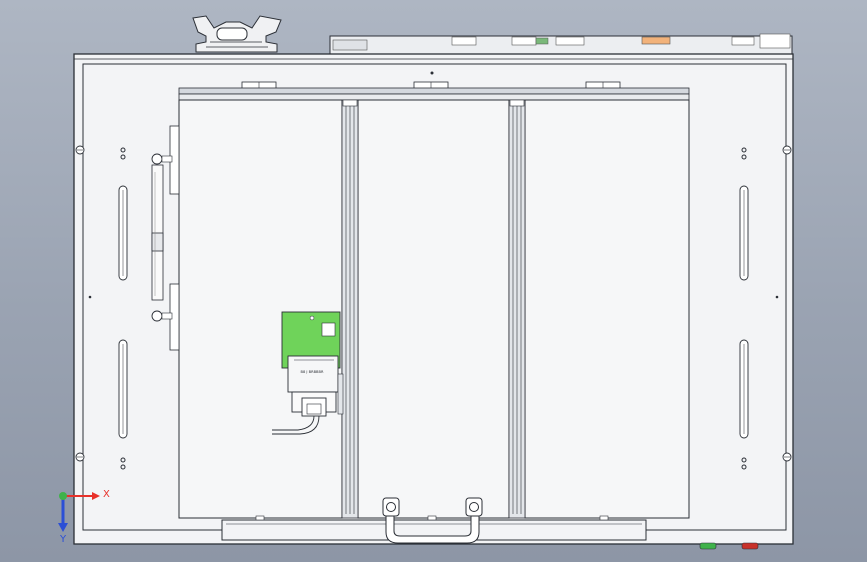 Image resolution: width=867 pixels, height=562 pixels. Describe the element at coordinates (63, 527) in the screenshot. I see `y-axis-arrow` at that location.